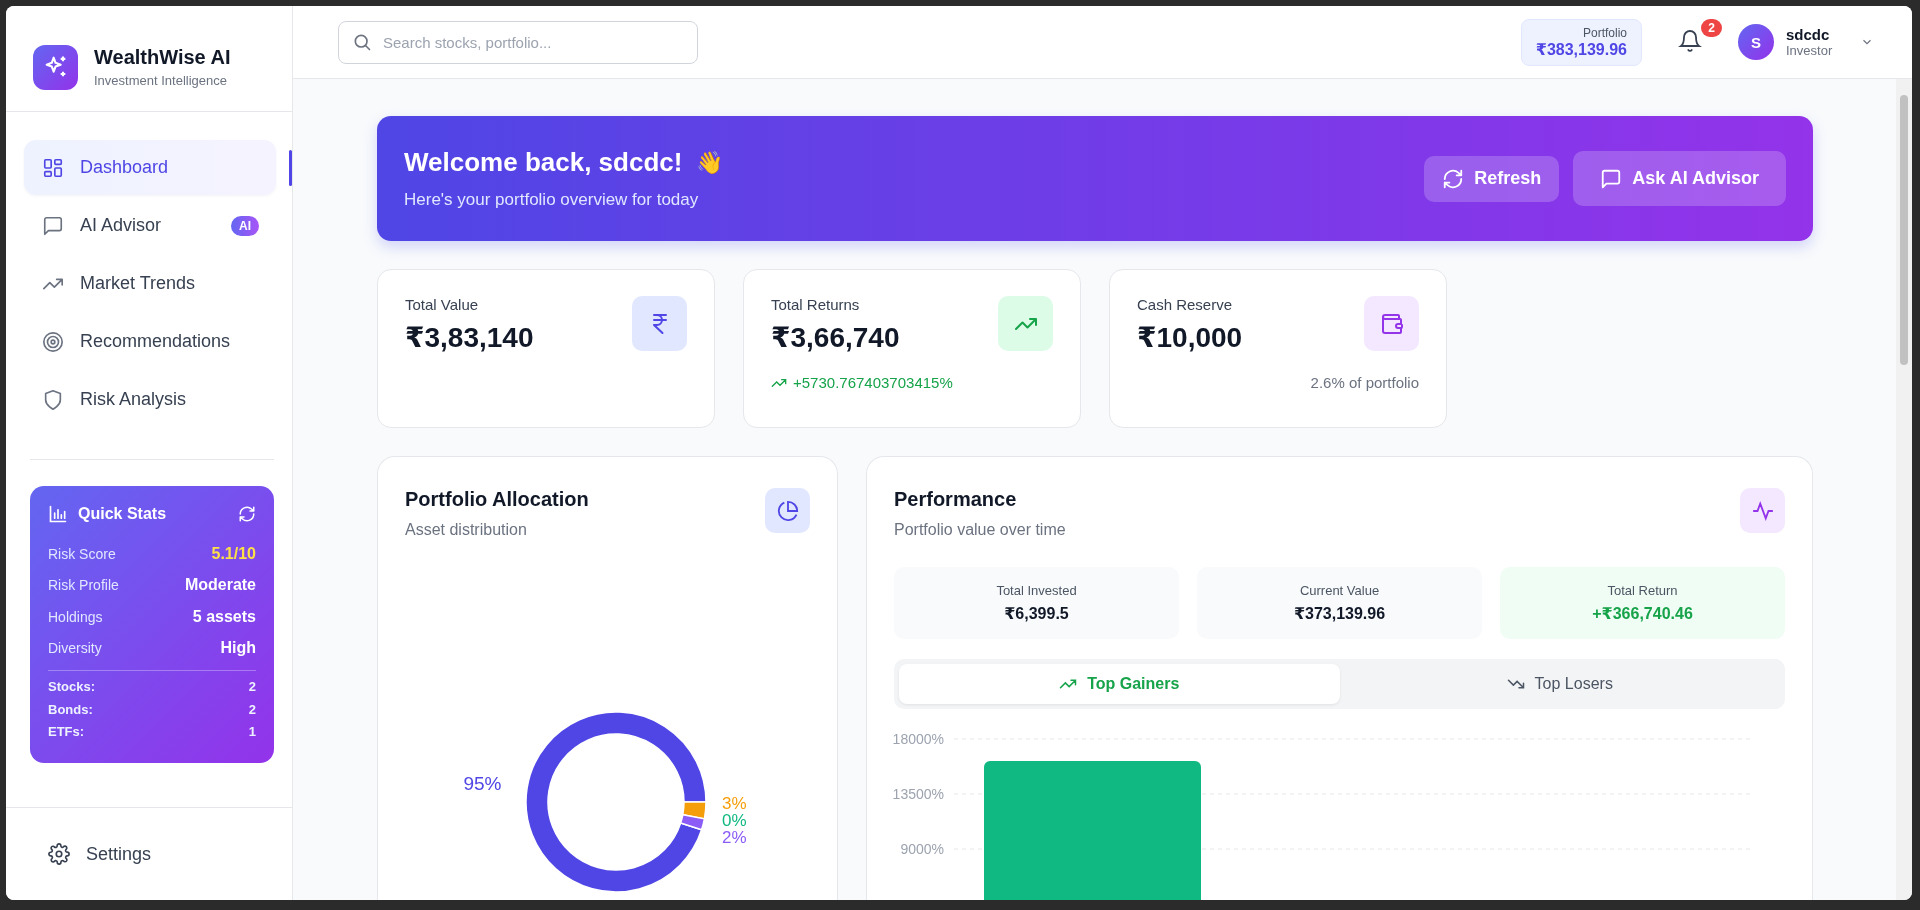 The width and height of the screenshot is (1920, 910). What do you see at coordinates (245, 225) in the screenshot?
I see `ai-badge: AI` at bounding box center [245, 225].